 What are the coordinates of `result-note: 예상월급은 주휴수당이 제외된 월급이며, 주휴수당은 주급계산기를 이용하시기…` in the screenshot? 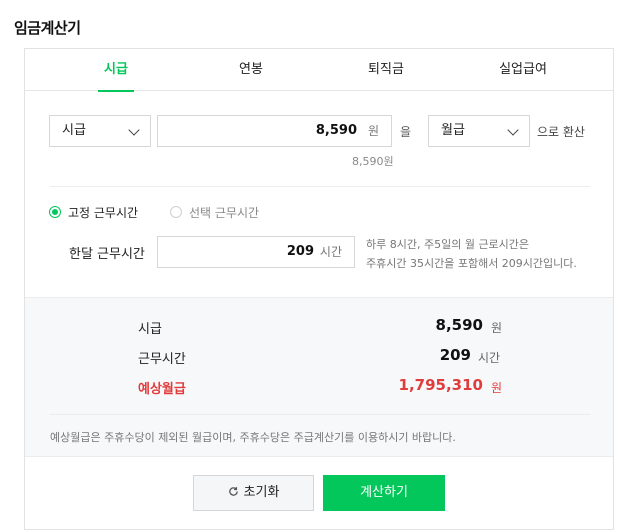 It's located at (253, 437).